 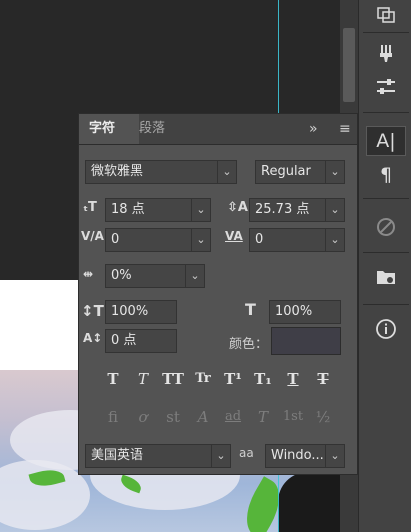 What do you see at coordinates (90, 207) in the screenshot?
I see `font-size-icon: ₜT` at bounding box center [90, 207].